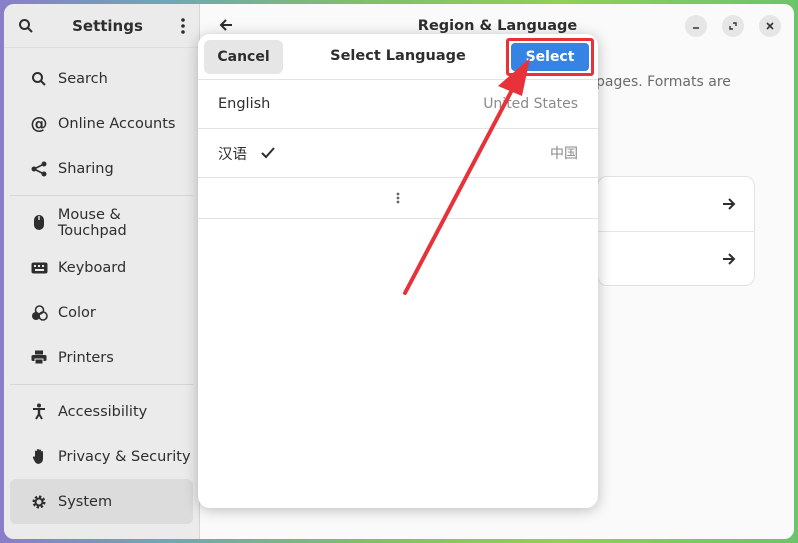 The image size is (798, 543). What do you see at coordinates (39, 123) in the screenshot?
I see `at-icon: @` at bounding box center [39, 123].